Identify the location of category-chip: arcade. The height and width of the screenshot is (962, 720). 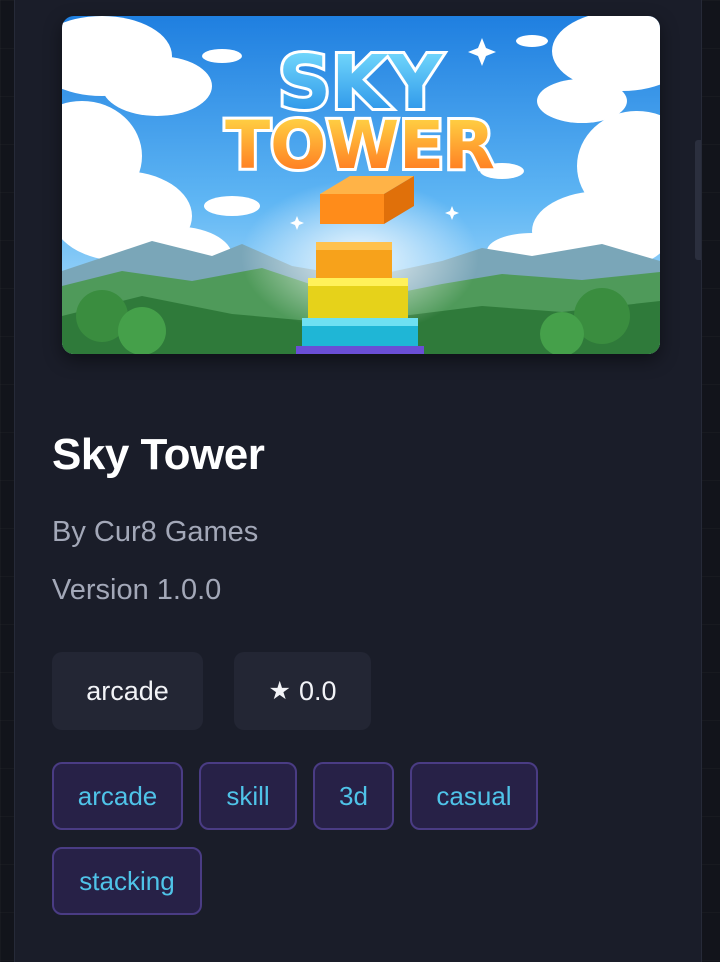
(127, 691).